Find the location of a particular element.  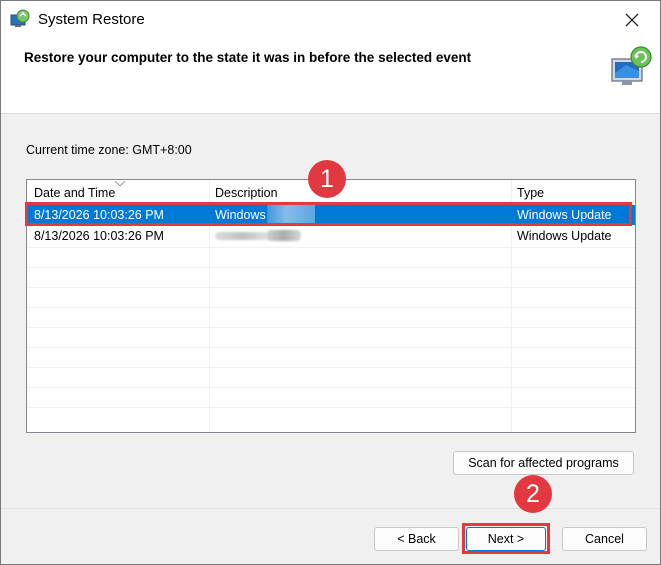

annotation-badge-1: 1 is located at coordinates (327, 179).